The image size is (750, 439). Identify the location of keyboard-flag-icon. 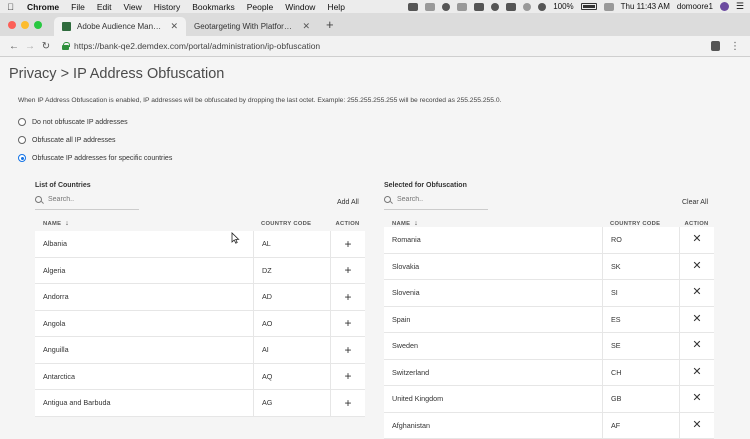
(609, 7).